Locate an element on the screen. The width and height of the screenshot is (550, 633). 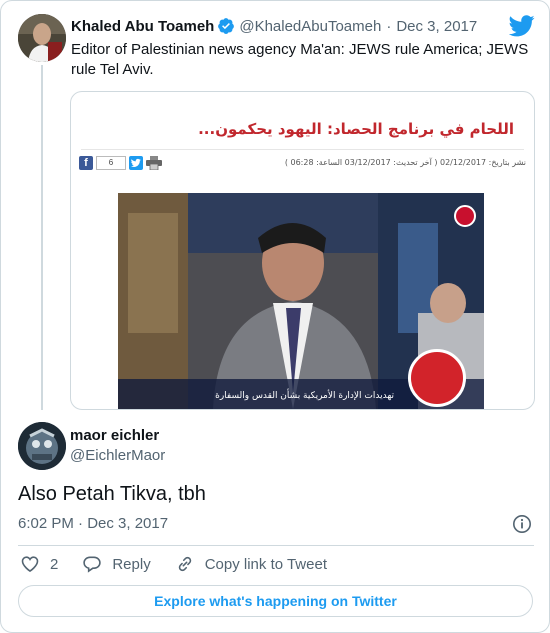
reply-button: Reply is located at coordinates (116, 564).